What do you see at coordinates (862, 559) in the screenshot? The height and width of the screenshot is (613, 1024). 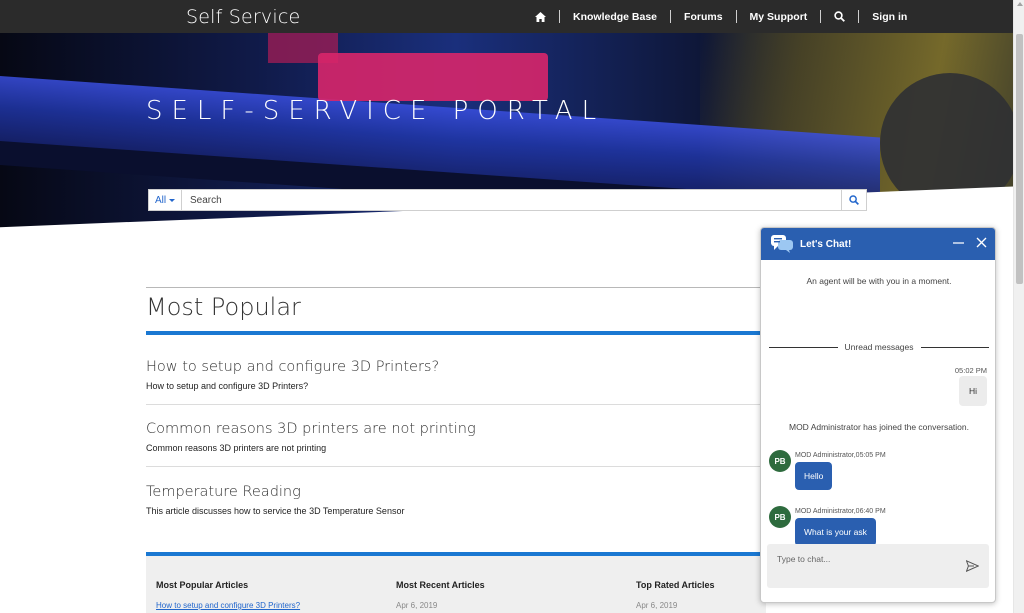 I see `chat-input` at bounding box center [862, 559].